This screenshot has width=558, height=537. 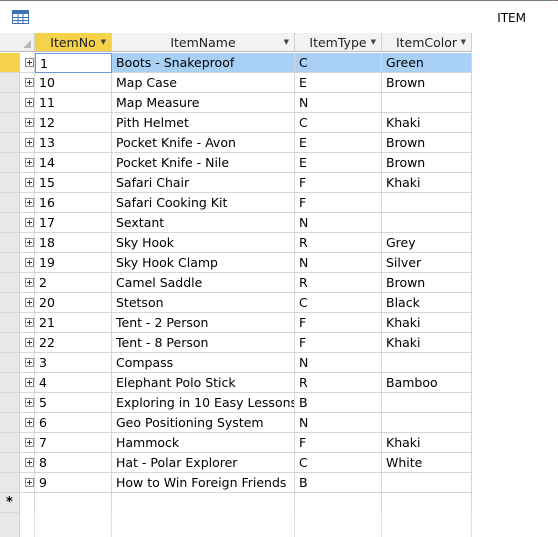 What do you see at coordinates (73, 123) in the screenshot?
I see `cell-itemno: 12` at bounding box center [73, 123].